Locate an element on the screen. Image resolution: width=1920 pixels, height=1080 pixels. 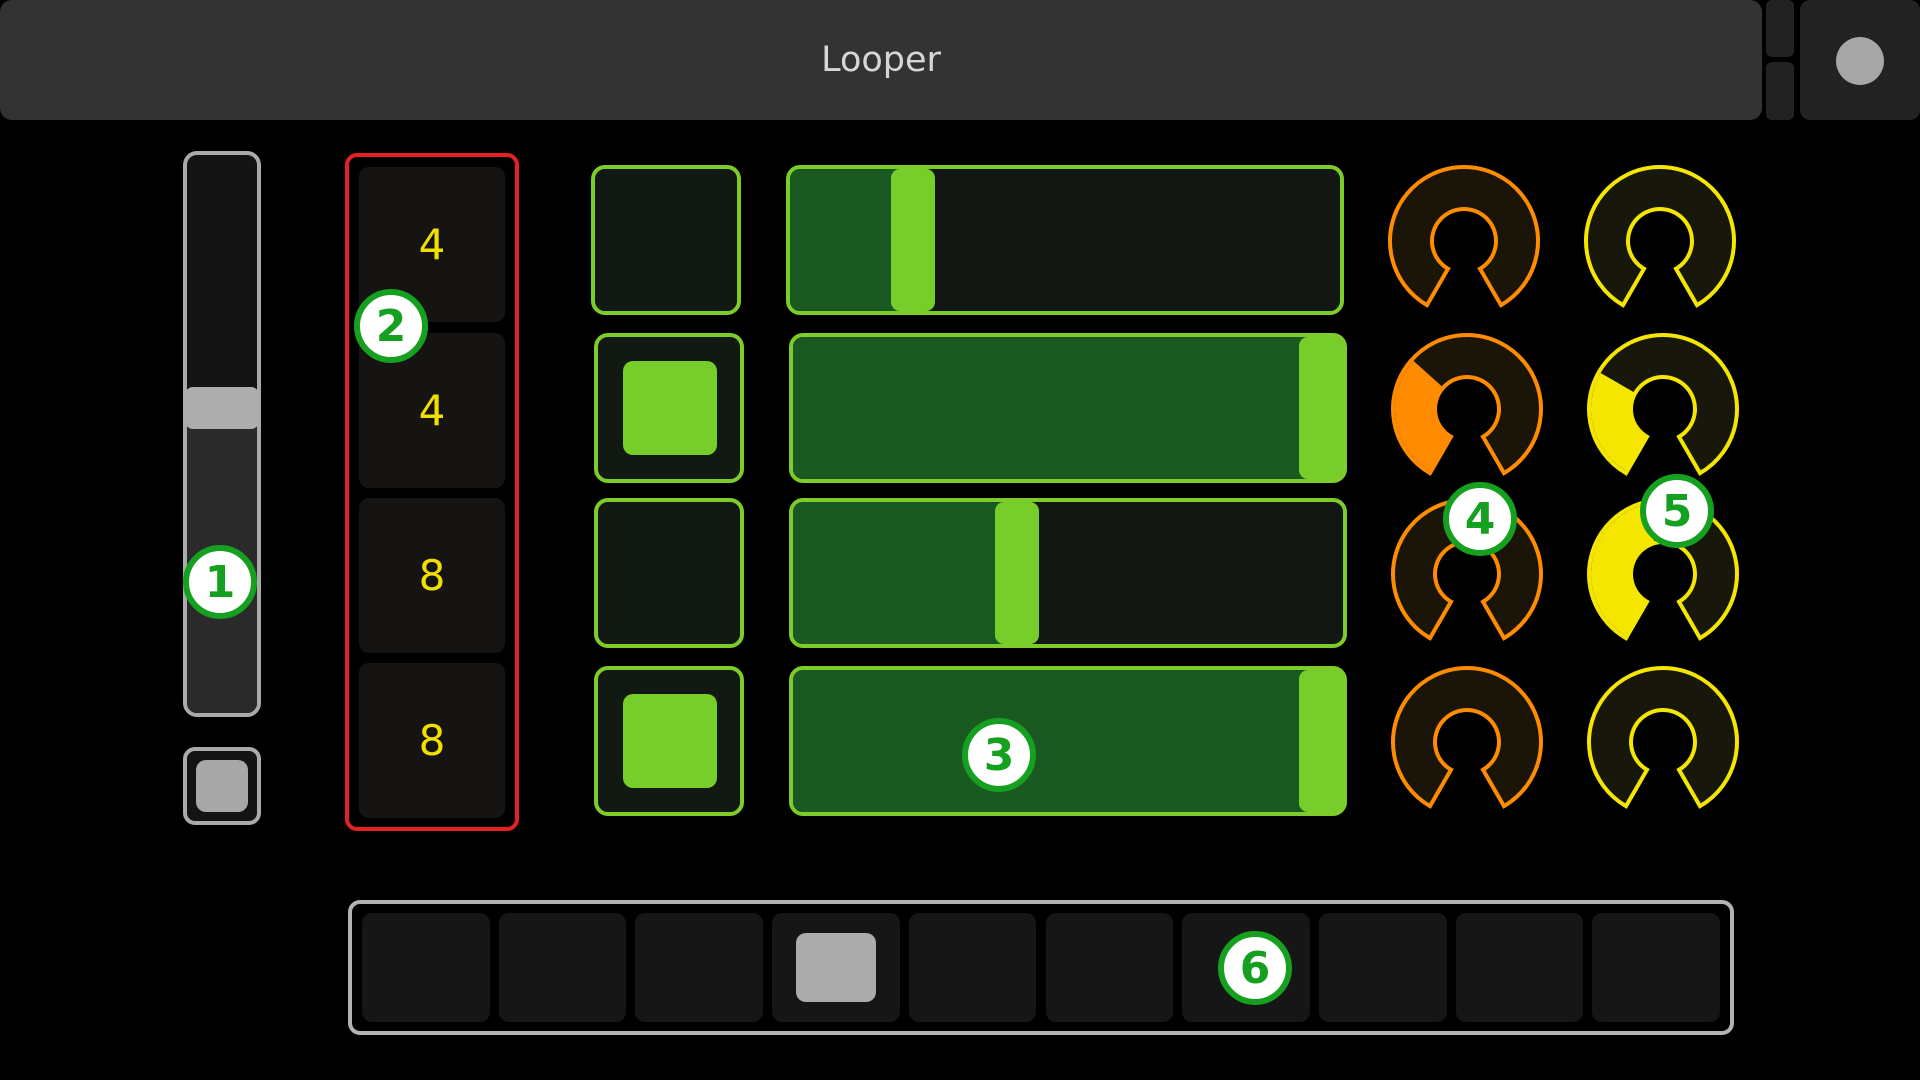
track-4-knob-orange is located at coordinates (1467, 742).